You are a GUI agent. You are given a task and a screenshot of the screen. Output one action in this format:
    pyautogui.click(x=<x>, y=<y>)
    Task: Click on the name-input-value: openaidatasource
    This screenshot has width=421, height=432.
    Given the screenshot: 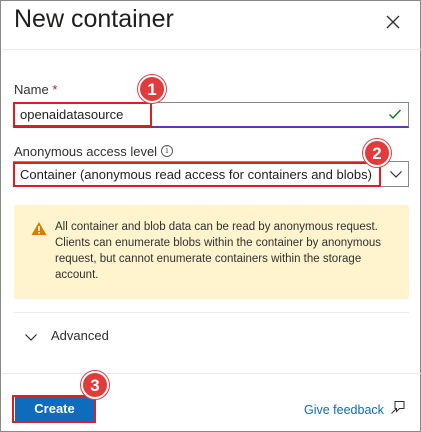 What is the action you would take?
    pyautogui.click(x=72, y=114)
    